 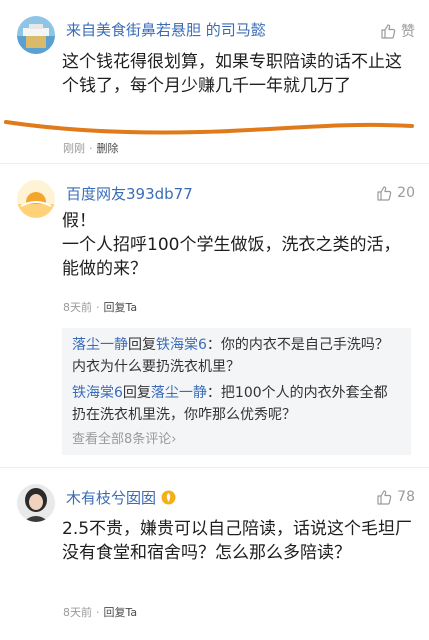 I want to click on comment-meta: 刚刚 · 删除, so click(x=91, y=148).